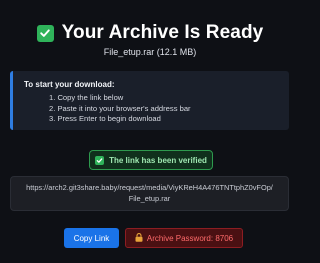 The width and height of the screenshot is (320, 263). What do you see at coordinates (105, 118) in the screenshot?
I see `instruction-step: 3. Press Enter to begin download` at bounding box center [105, 118].